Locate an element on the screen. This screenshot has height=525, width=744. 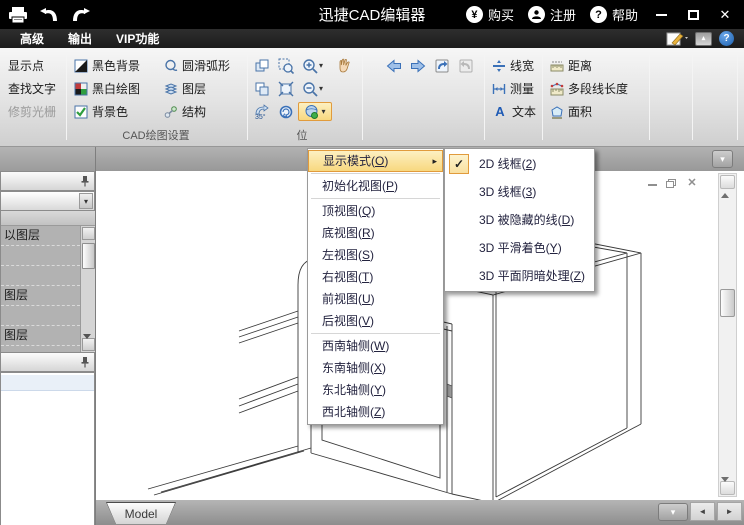
vertical-scrollbar is located at coordinates (727, 336).